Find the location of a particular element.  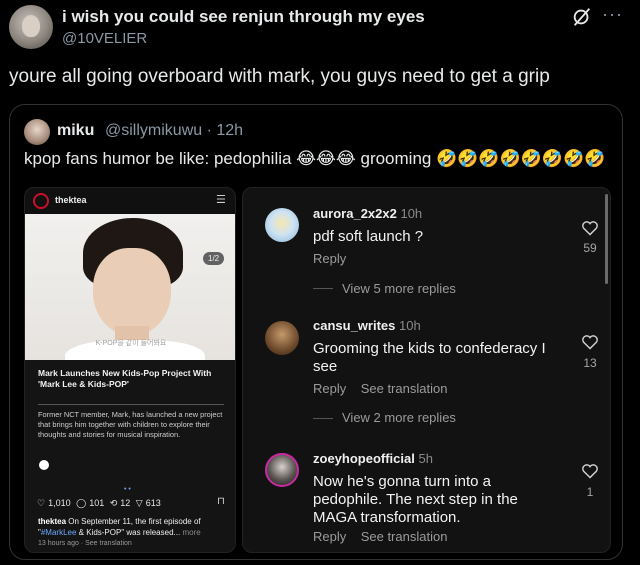

share-icon: ▽ is located at coordinates (138, 502).